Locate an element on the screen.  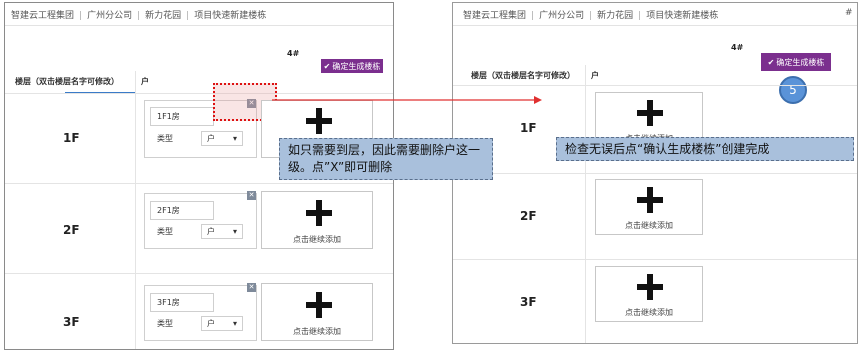
step-badge: 5 is located at coordinates (793, 90).